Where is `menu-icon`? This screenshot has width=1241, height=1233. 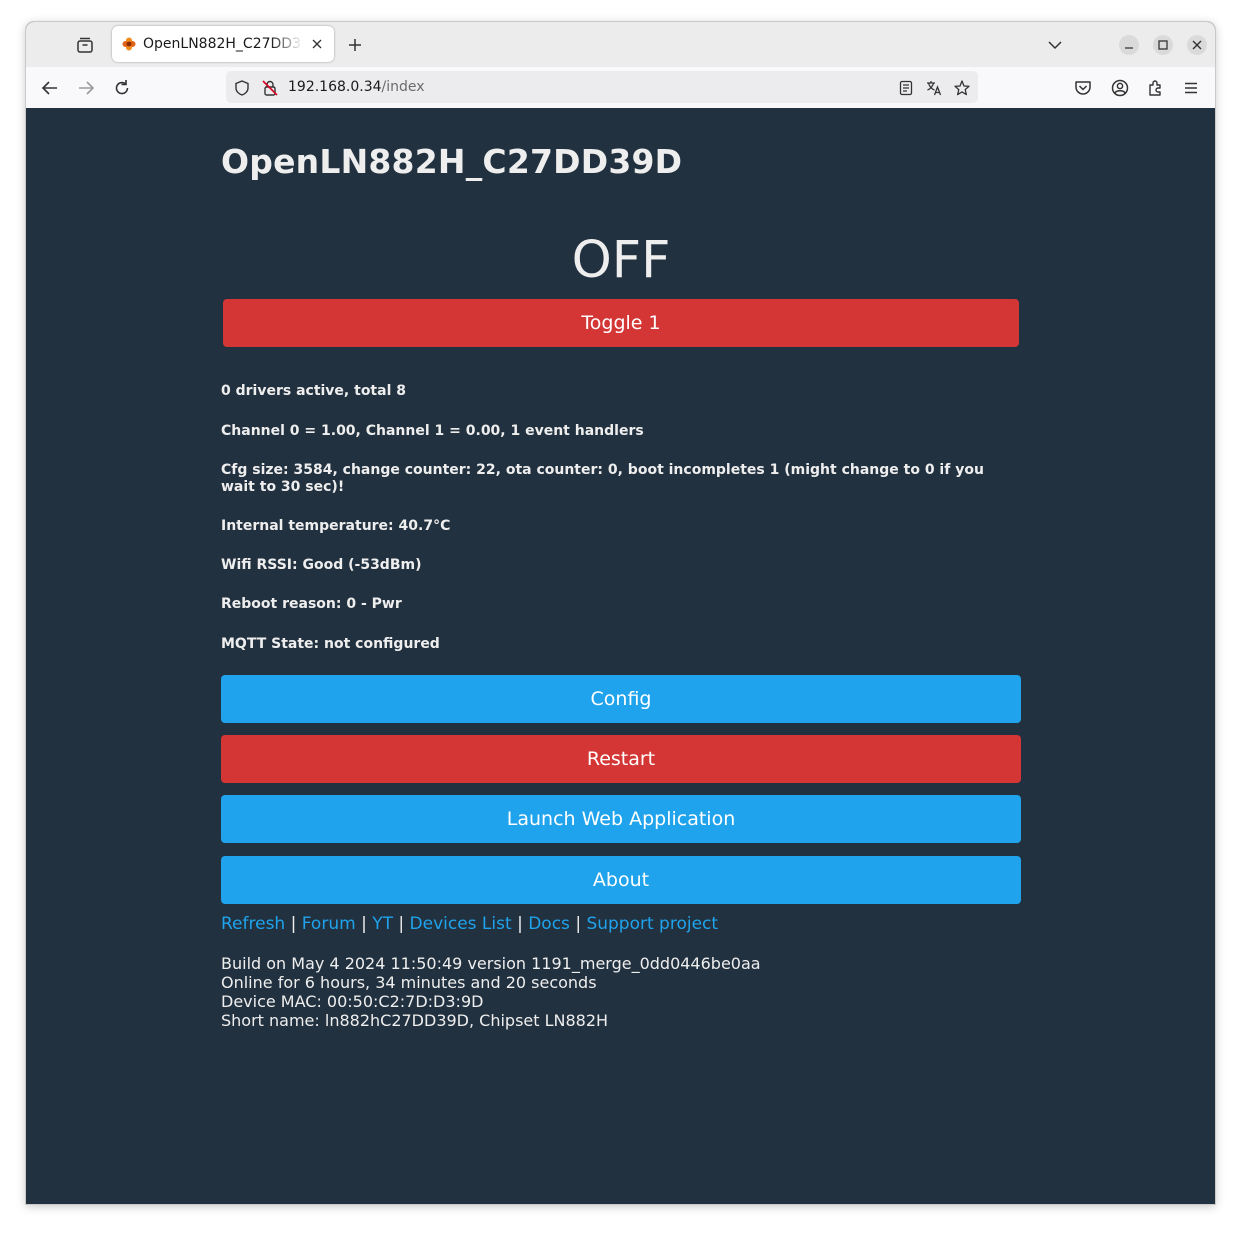 menu-icon is located at coordinates (1191, 88).